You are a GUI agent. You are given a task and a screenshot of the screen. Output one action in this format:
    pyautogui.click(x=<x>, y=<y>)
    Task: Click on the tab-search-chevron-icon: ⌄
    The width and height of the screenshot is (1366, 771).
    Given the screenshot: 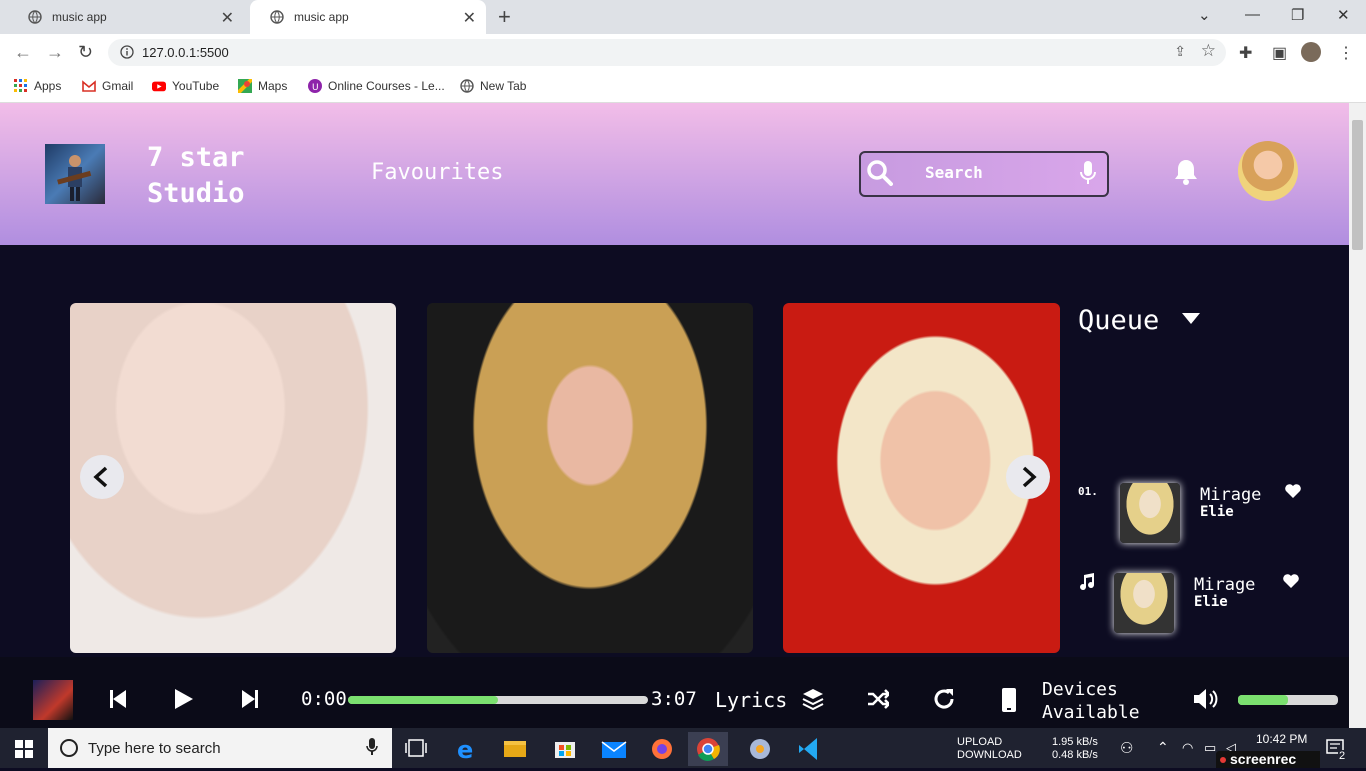 What is the action you would take?
    pyautogui.click(x=1204, y=15)
    